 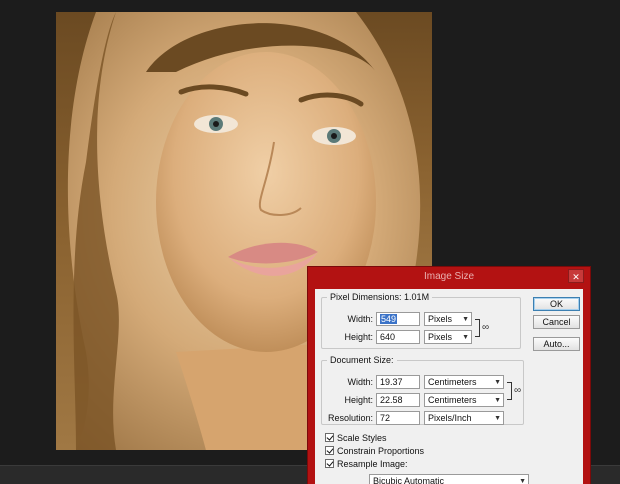 What do you see at coordinates (372, 464) in the screenshot?
I see `resample-image-label: Resample Image:` at bounding box center [372, 464].